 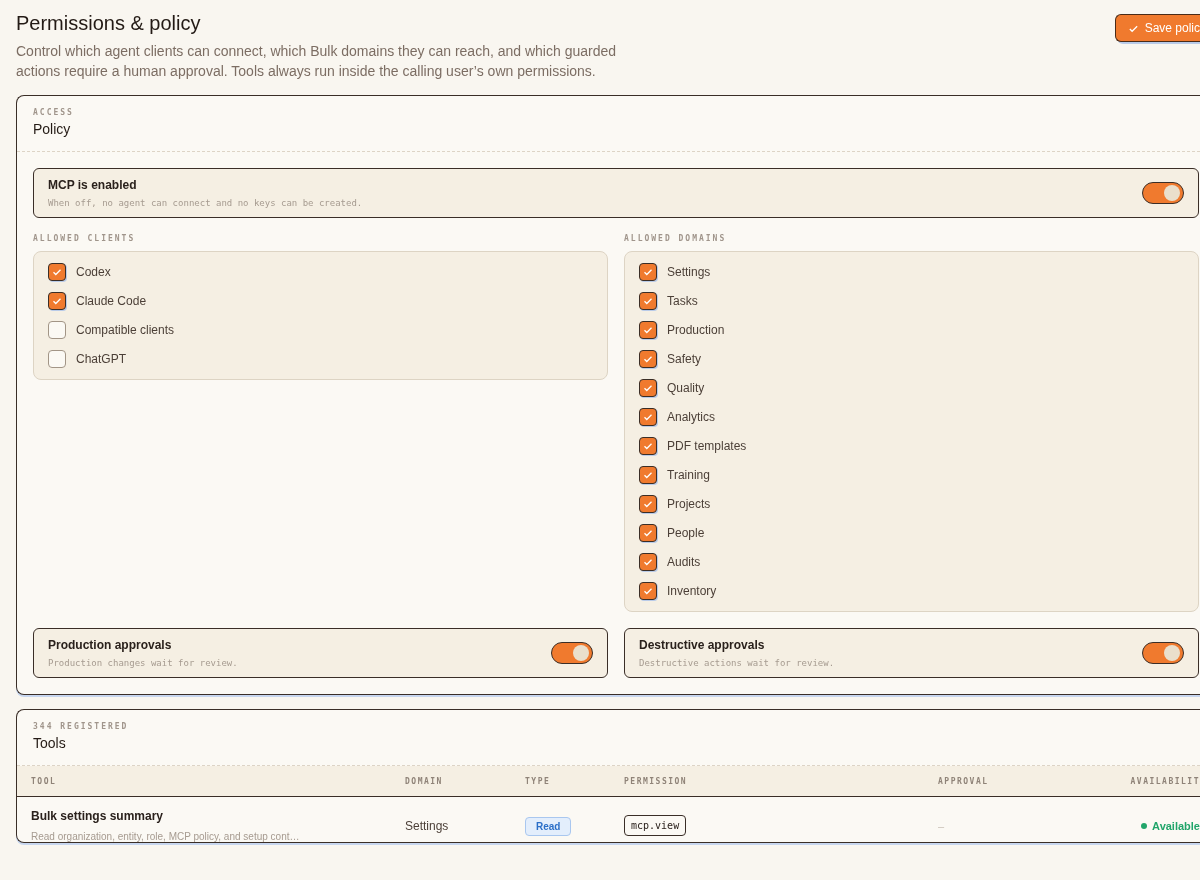 What do you see at coordinates (911, 359) in the screenshot?
I see `checkbox-option: Safety` at bounding box center [911, 359].